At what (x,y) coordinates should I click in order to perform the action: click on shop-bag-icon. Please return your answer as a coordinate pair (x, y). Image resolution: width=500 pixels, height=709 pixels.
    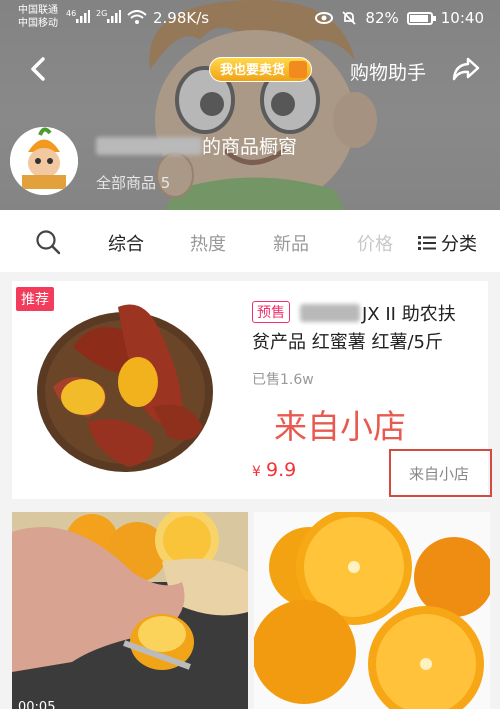
    Looking at the image, I should click on (298, 69).